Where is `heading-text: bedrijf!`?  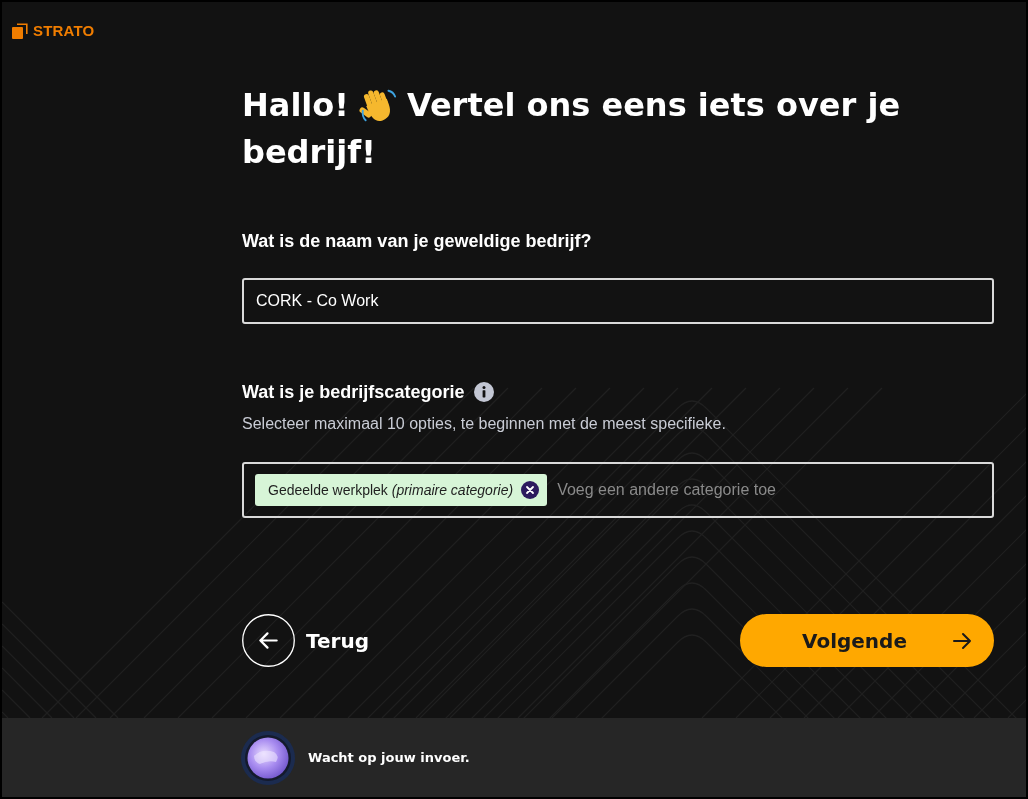 heading-text: bedrijf! is located at coordinates (309, 152).